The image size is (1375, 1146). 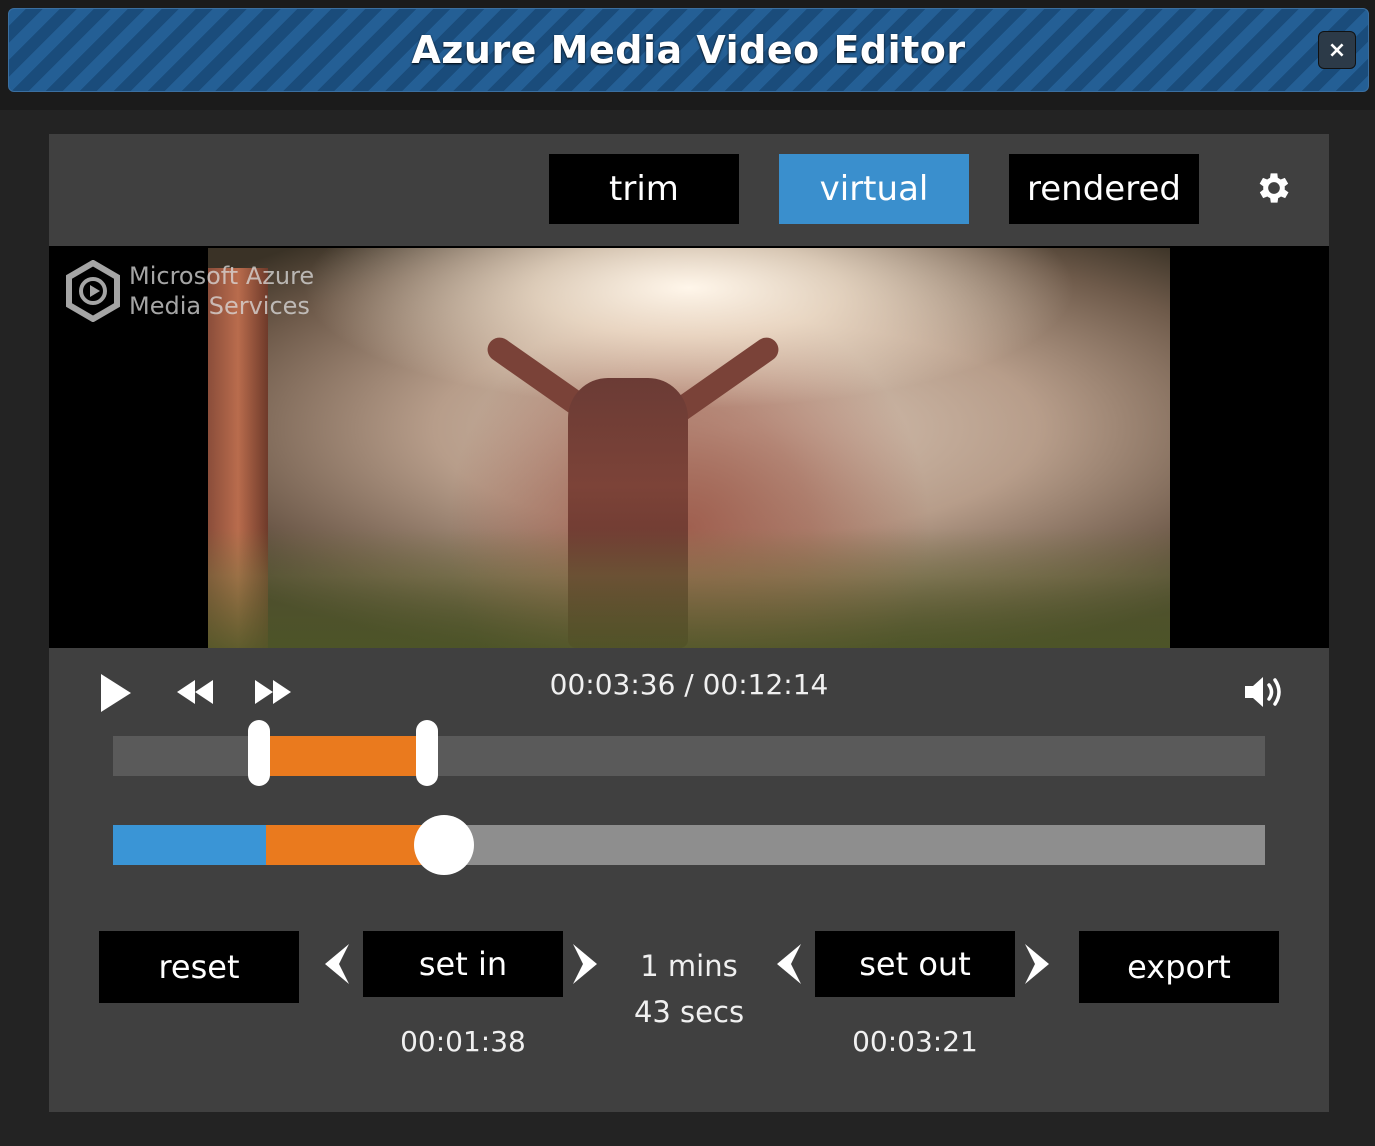 I want to click on duration-seconds: 43 secs, so click(x=689, y=1012).